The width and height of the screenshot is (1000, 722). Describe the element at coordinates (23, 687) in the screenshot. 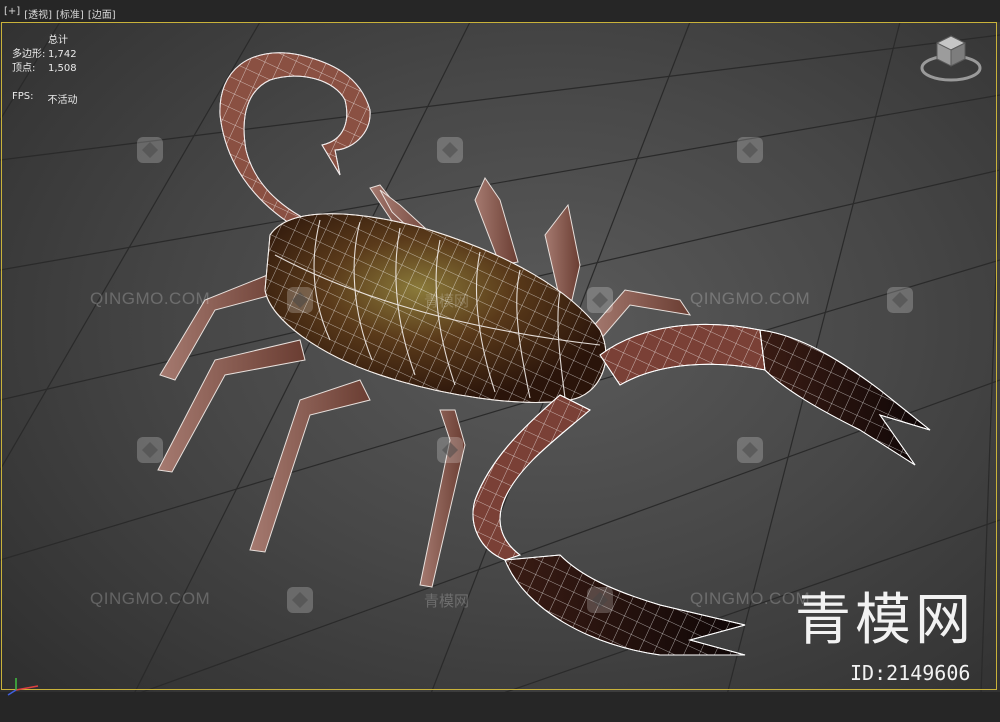

I see `axis-tripod-icon` at that location.